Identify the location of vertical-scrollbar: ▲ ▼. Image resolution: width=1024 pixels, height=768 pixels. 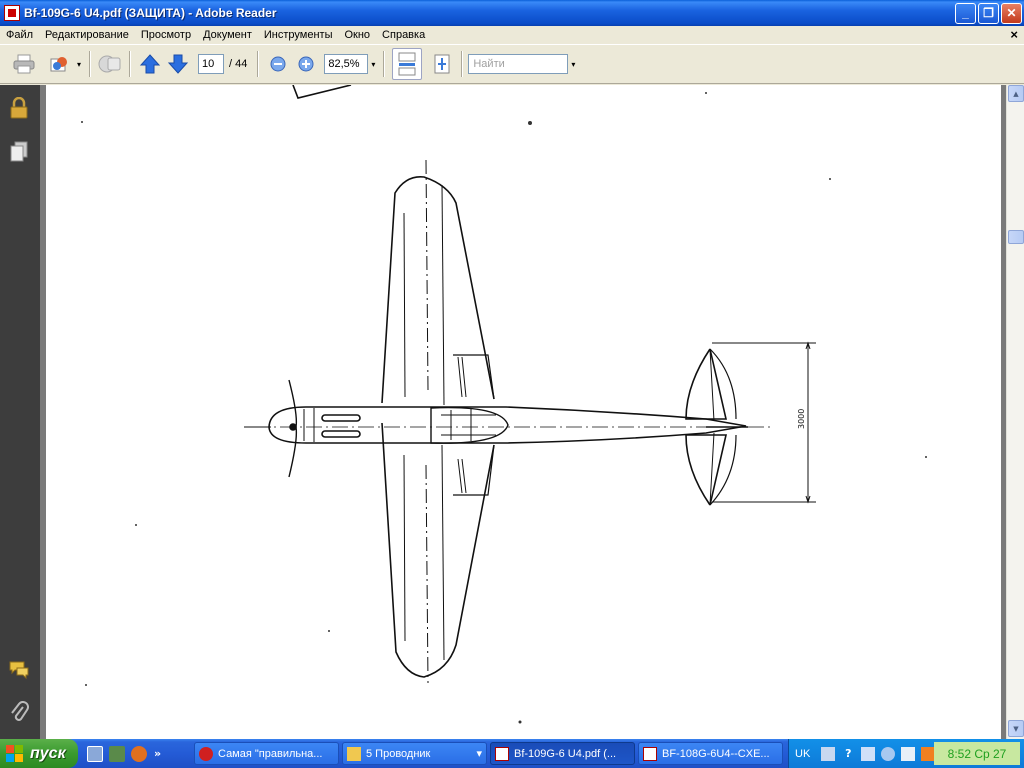
(1015, 412).